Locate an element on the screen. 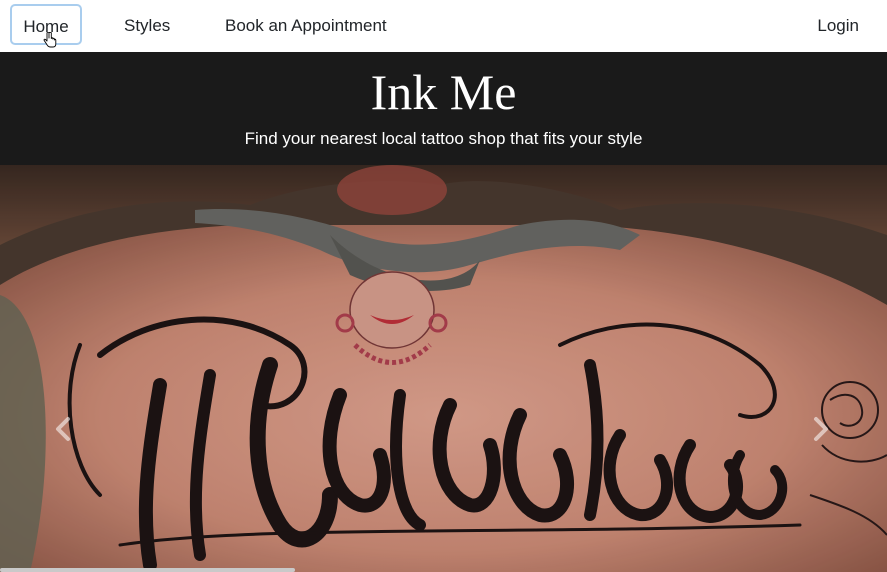 The width and height of the screenshot is (887, 572). chevron-left-icon is located at coordinates (64, 429).